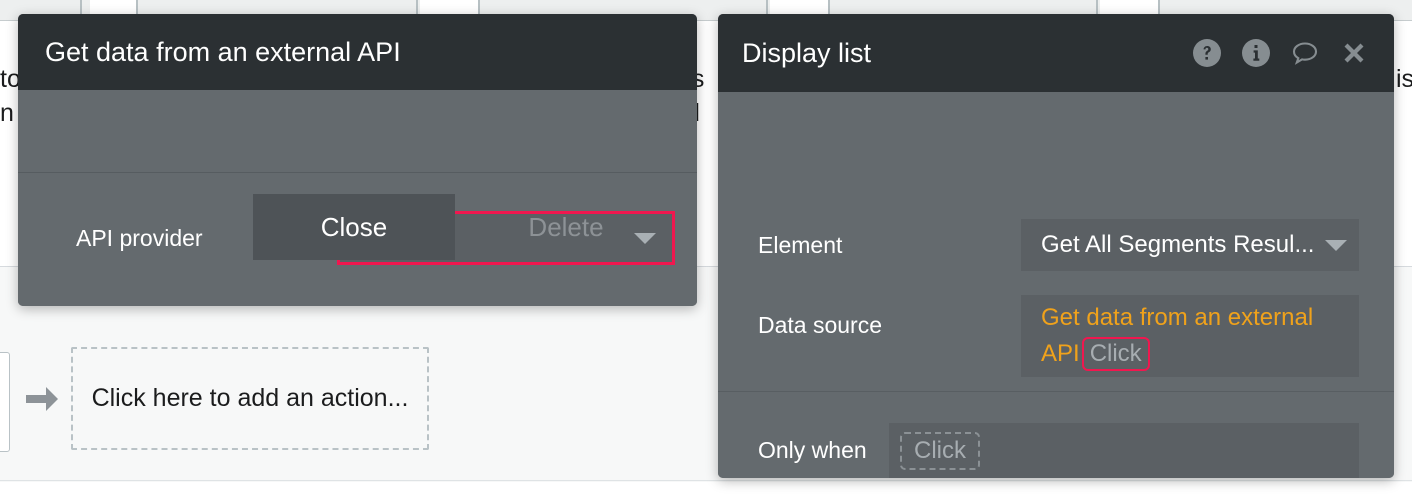  Describe the element at coordinates (820, 325) in the screenshot. I see `data-source-label: Data source` at that location.